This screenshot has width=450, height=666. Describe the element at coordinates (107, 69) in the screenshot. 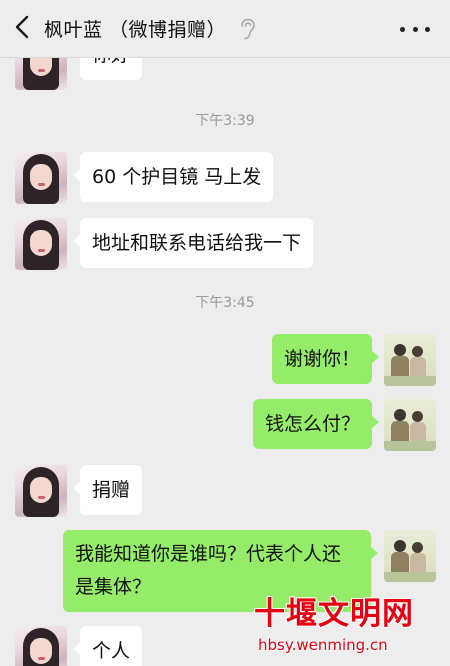

I see `incoming-message: 你好` at that location.